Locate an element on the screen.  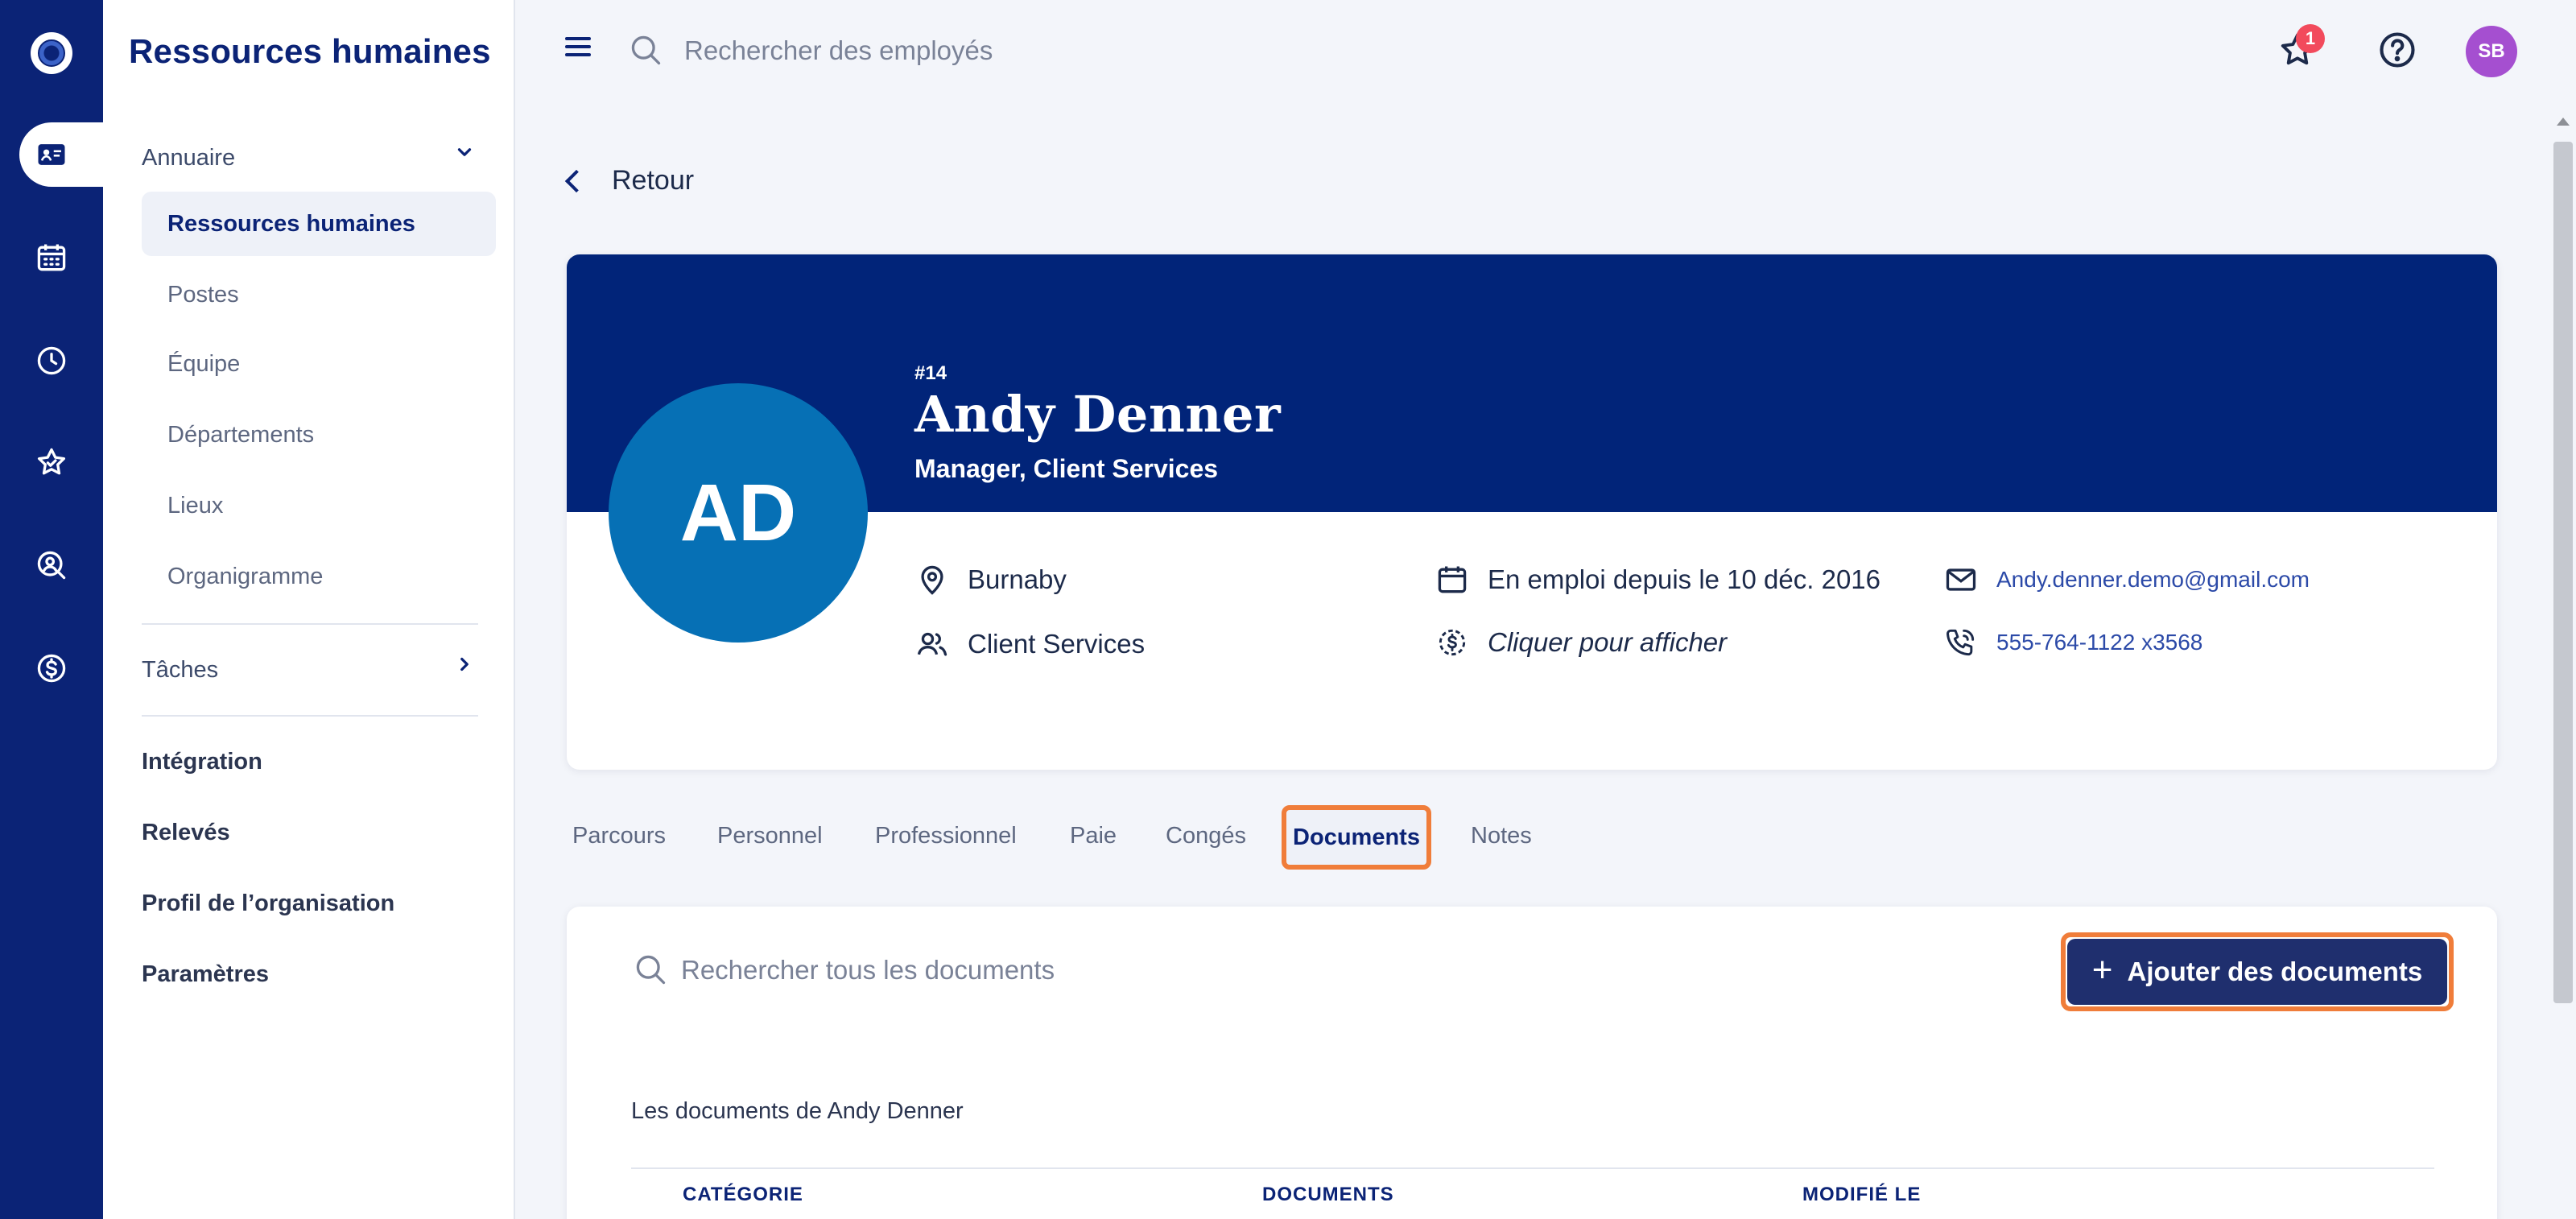
sidebar-item-departements: Départements is located at coordinates (240, 435).